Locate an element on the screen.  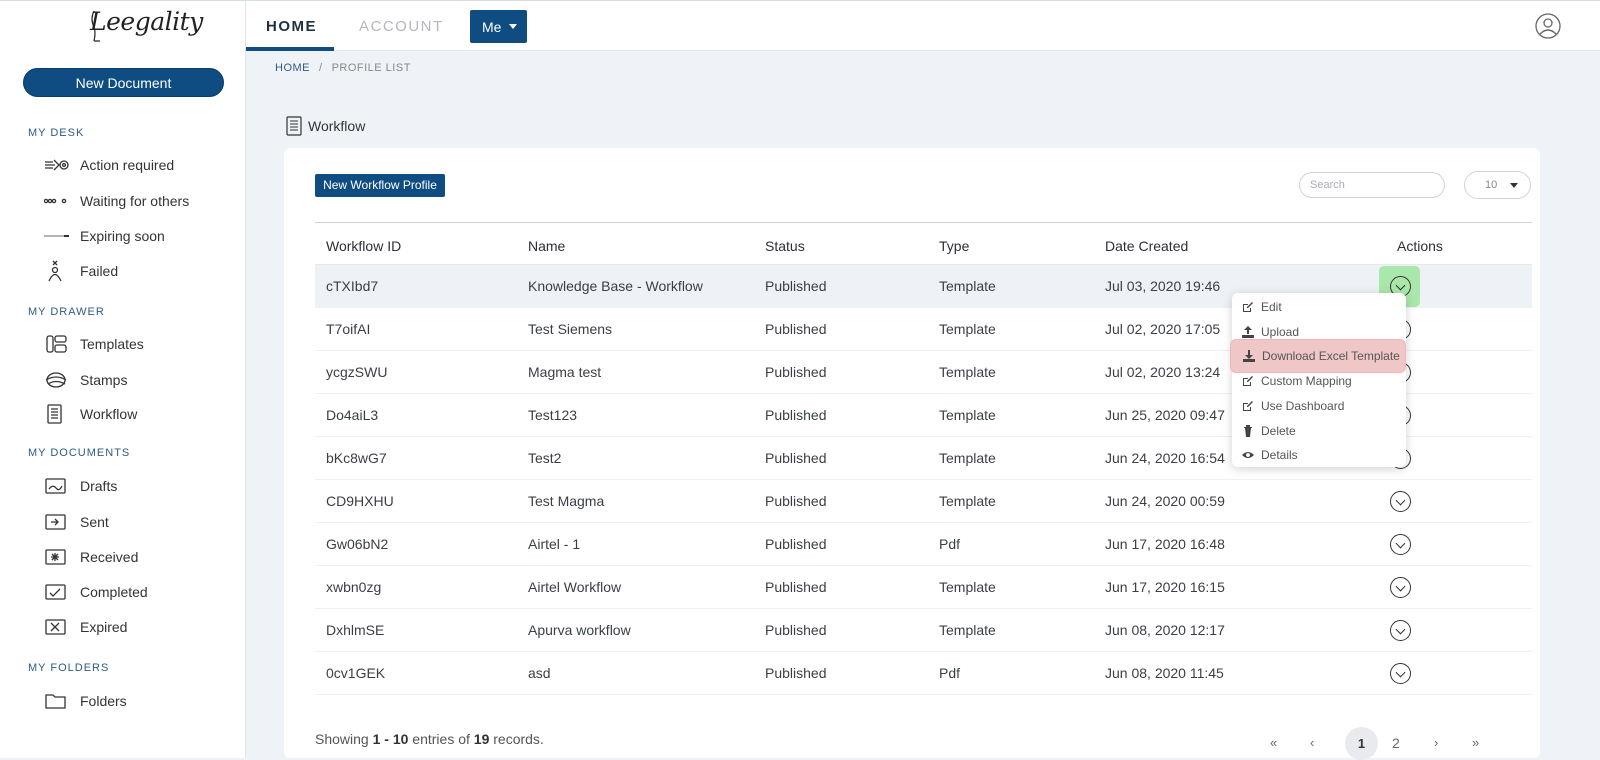
tab-home: HOME is located at coordinates (291, 26).